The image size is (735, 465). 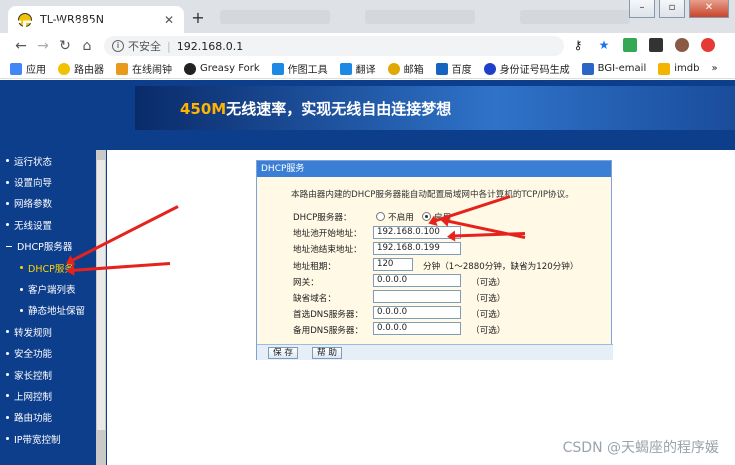 What do you see at coordinates (283, 353) in the screenshot?
I see `save-button: 保 存` at bounding box center [283, 353].